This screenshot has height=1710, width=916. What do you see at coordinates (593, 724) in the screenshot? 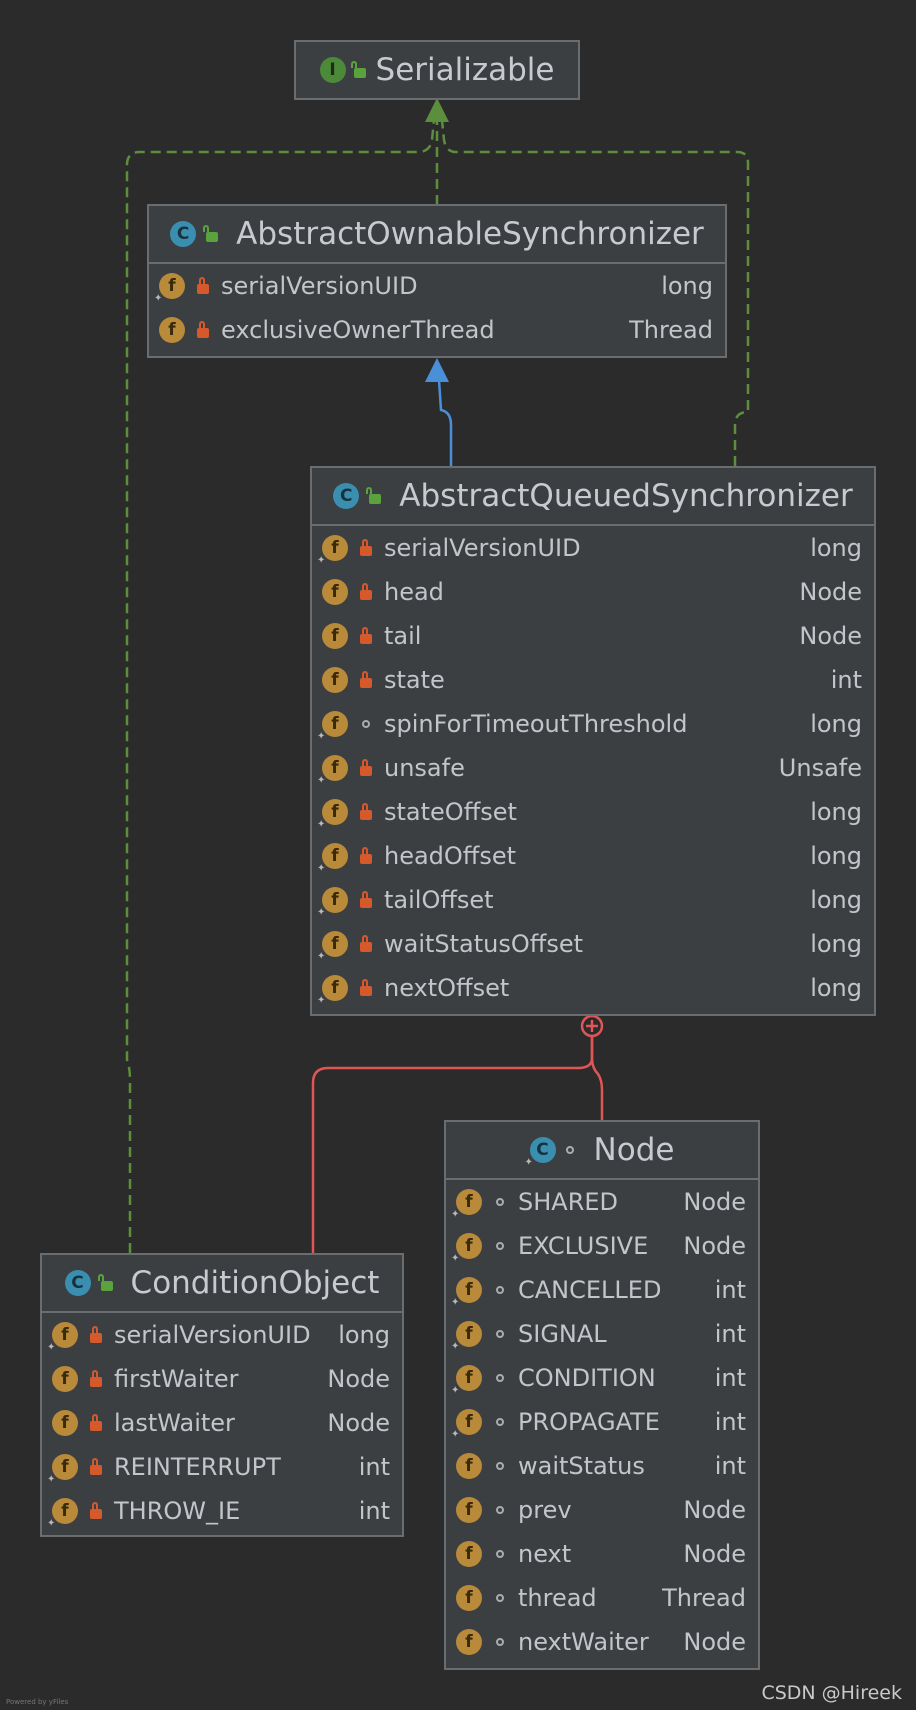
I see `field-row: f ✦ spinForTimeoutThreshold long` at bounding box center [593, 724].